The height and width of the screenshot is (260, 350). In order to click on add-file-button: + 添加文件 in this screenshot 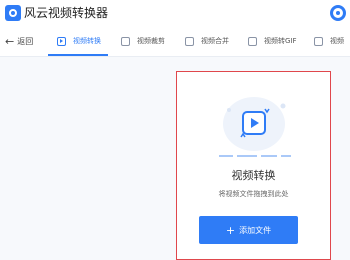, I will do `click(248, 230)`.